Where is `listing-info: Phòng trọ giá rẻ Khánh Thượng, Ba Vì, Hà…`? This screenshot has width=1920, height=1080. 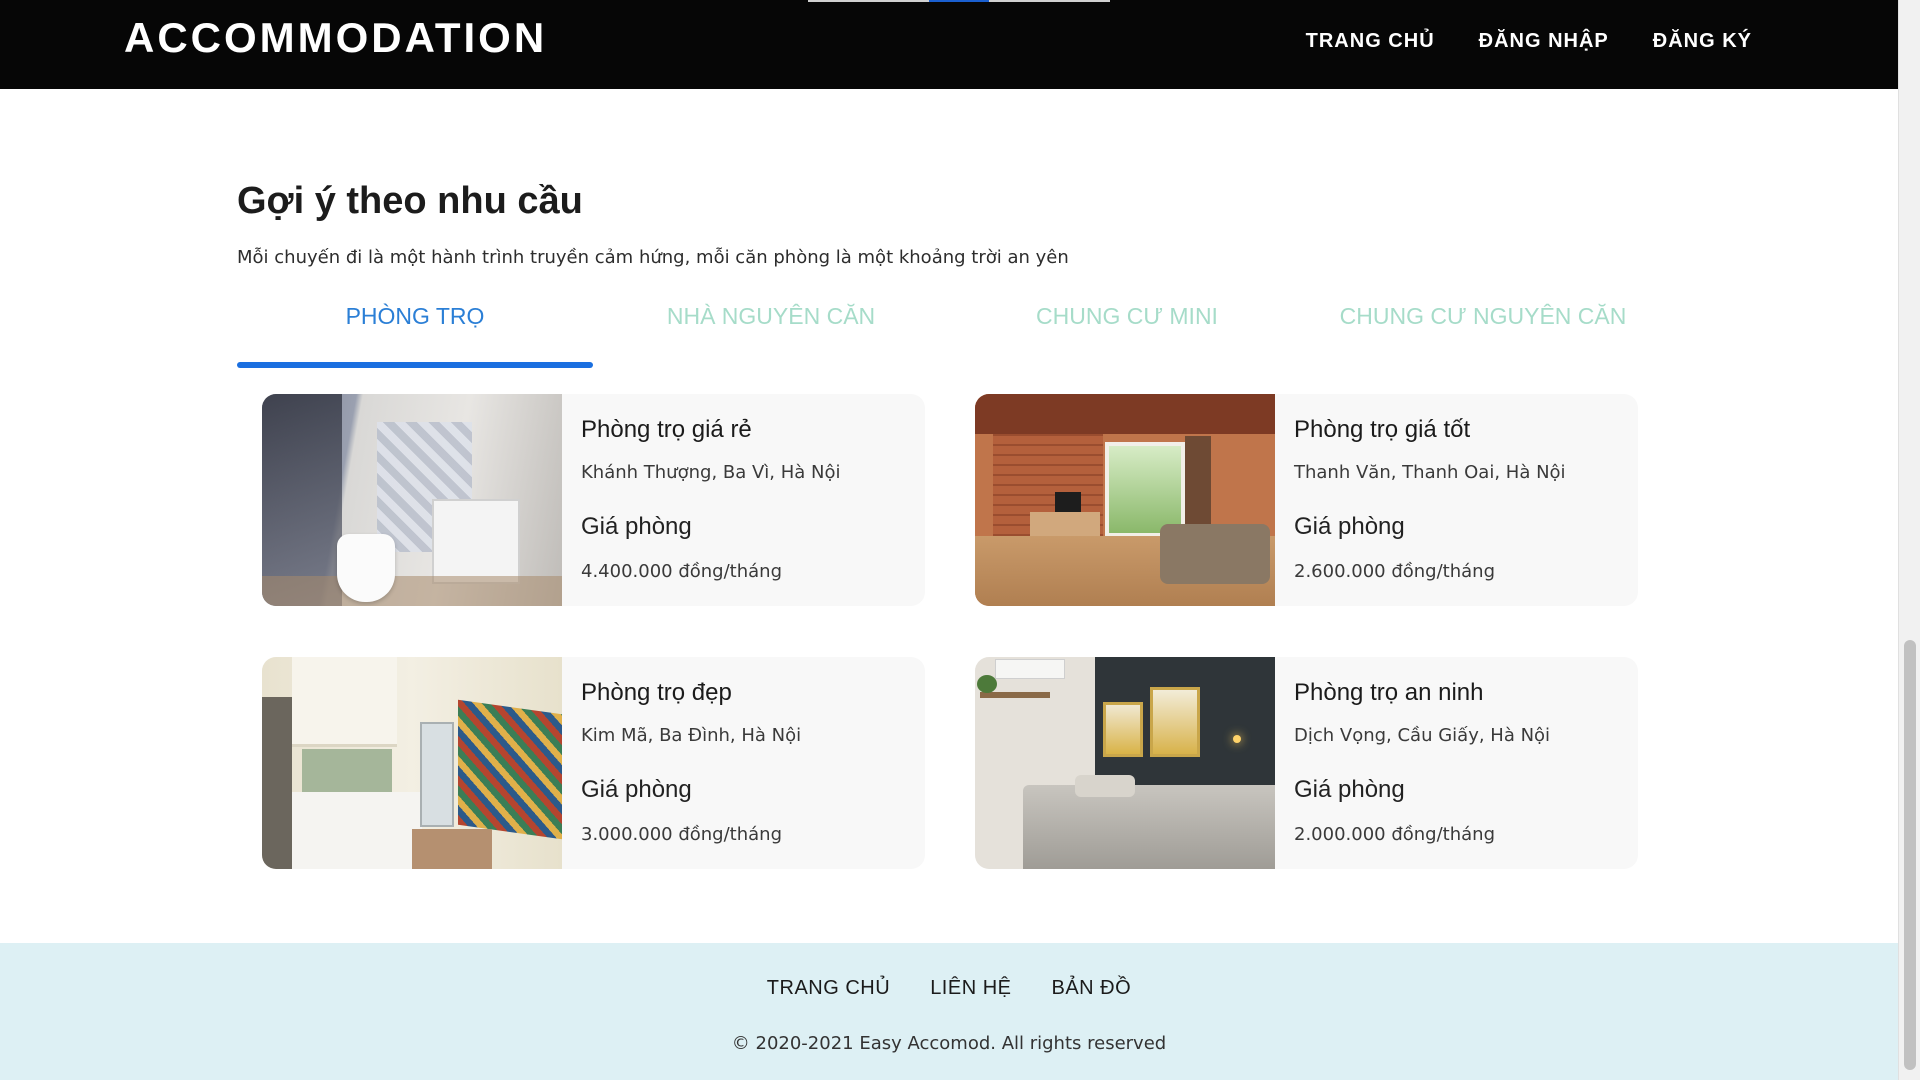 listing-info: Phòng trọ giá rẻ Khánh Thượng, Ba Vì, Hà… is located at coordinates (701, 500).